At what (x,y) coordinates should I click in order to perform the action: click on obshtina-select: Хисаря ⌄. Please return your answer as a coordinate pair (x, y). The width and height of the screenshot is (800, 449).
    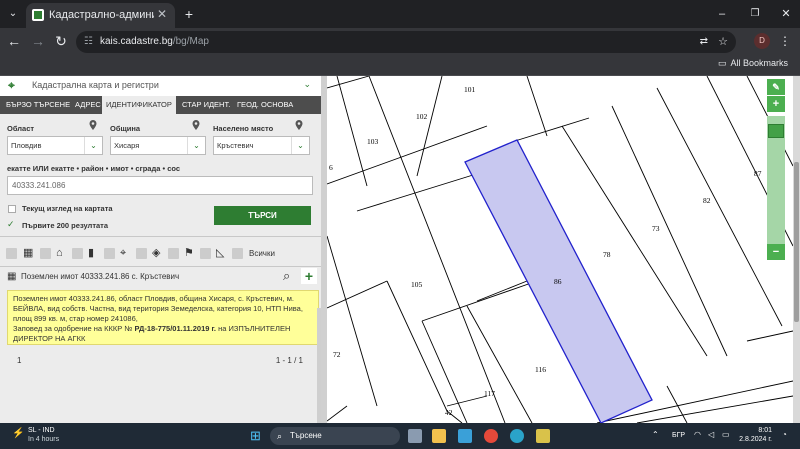
    Looking at the image, I should click on (158, 145).